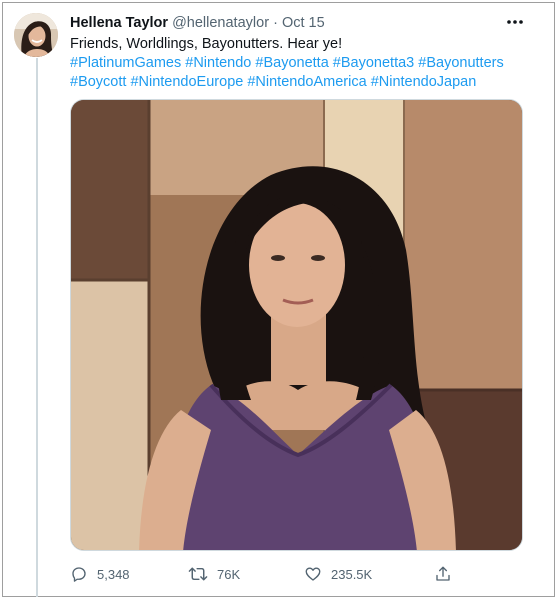 The width and height of the screenshot is (559, 601). Describe the element at coordinates (303, 23) in the screenshot. I see `tweet-date: Oct 15` at that location.